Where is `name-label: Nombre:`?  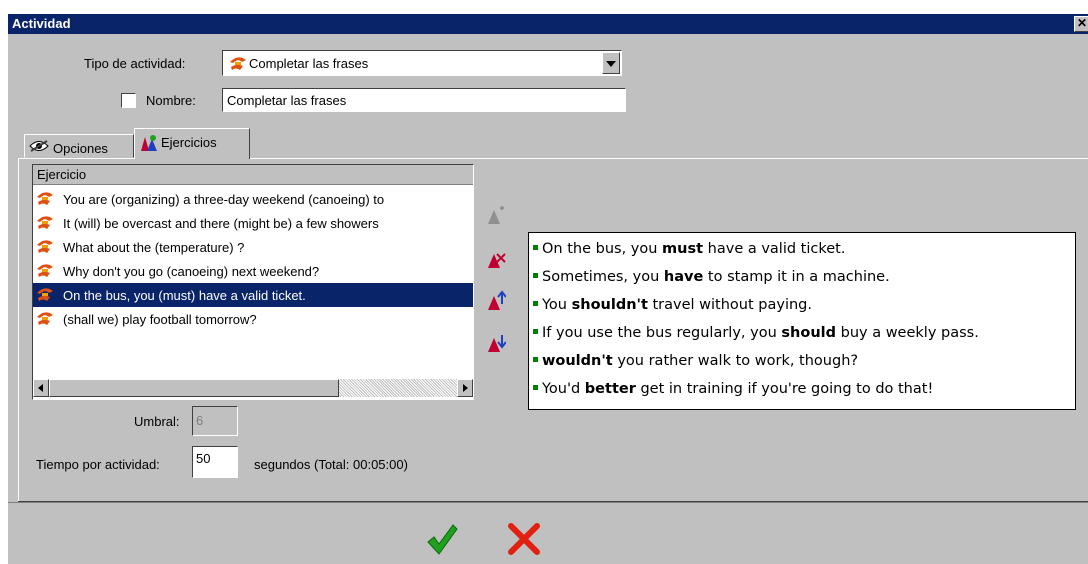 name-label: Nombre: is located at coordinates (171, 100).